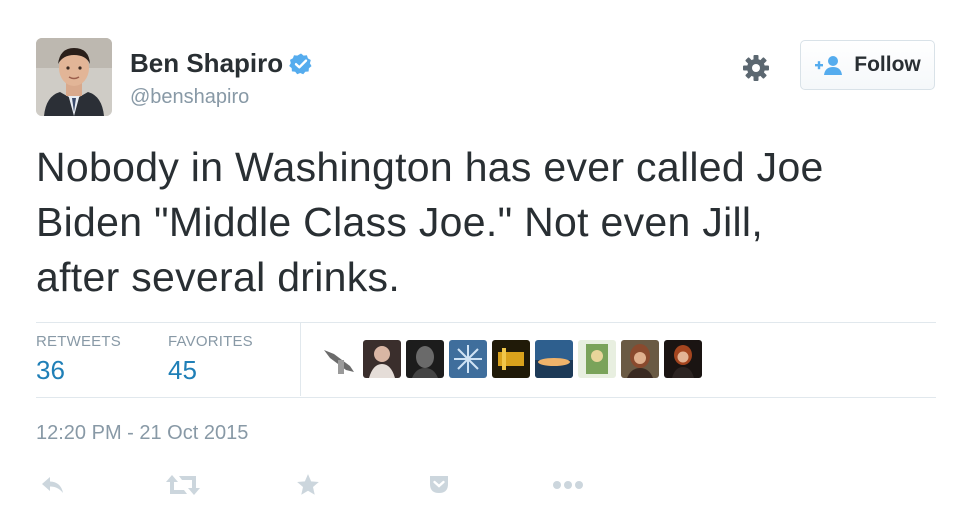 This screenshot has width=980, height=518. What do you see at coordinates (206, 63) in the screenshot?
I see `user-fullname: Ben Shapiro` at bounding box center [206, 63].